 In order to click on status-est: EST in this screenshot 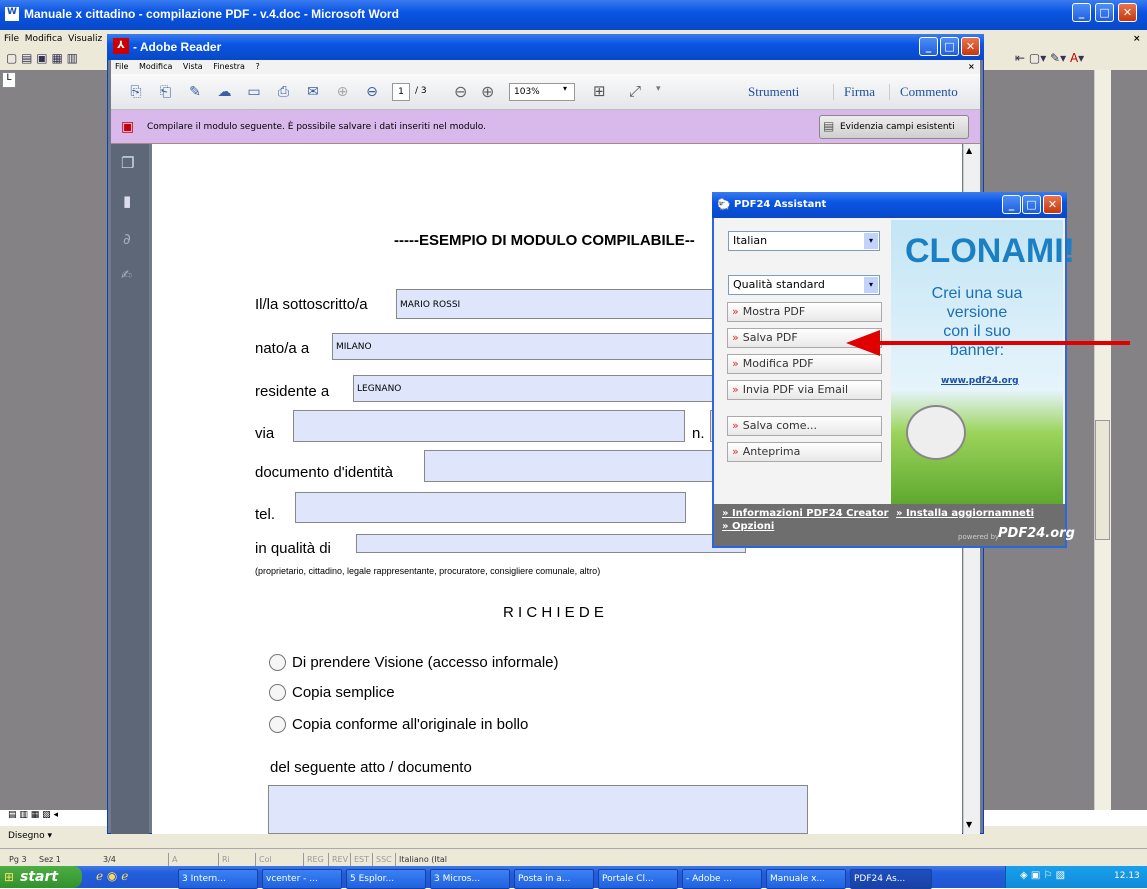, I will do `click(359, 860)`.